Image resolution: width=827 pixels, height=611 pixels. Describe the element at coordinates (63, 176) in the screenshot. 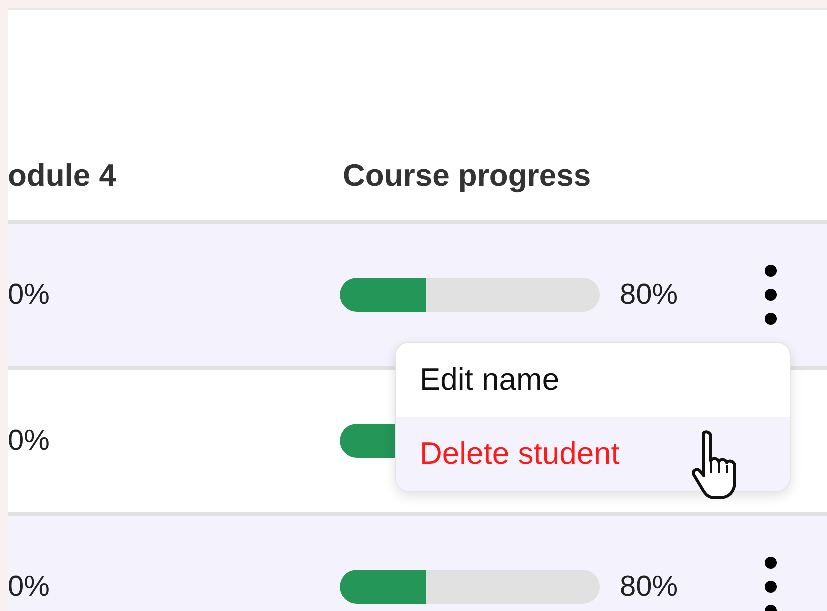

I see `column-header: odule 4` at that location.